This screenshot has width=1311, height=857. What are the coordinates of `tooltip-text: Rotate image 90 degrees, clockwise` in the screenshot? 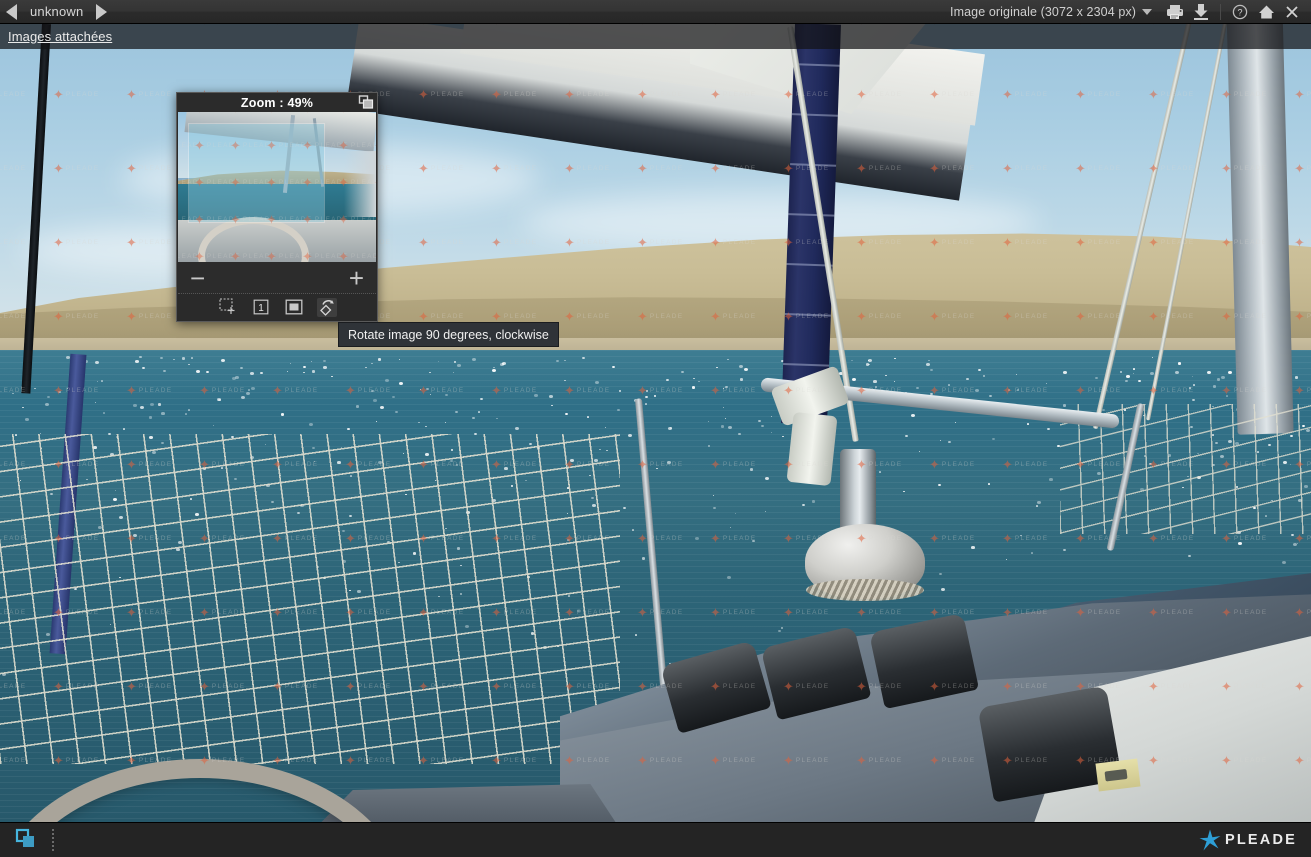 It's located at (448, 334).